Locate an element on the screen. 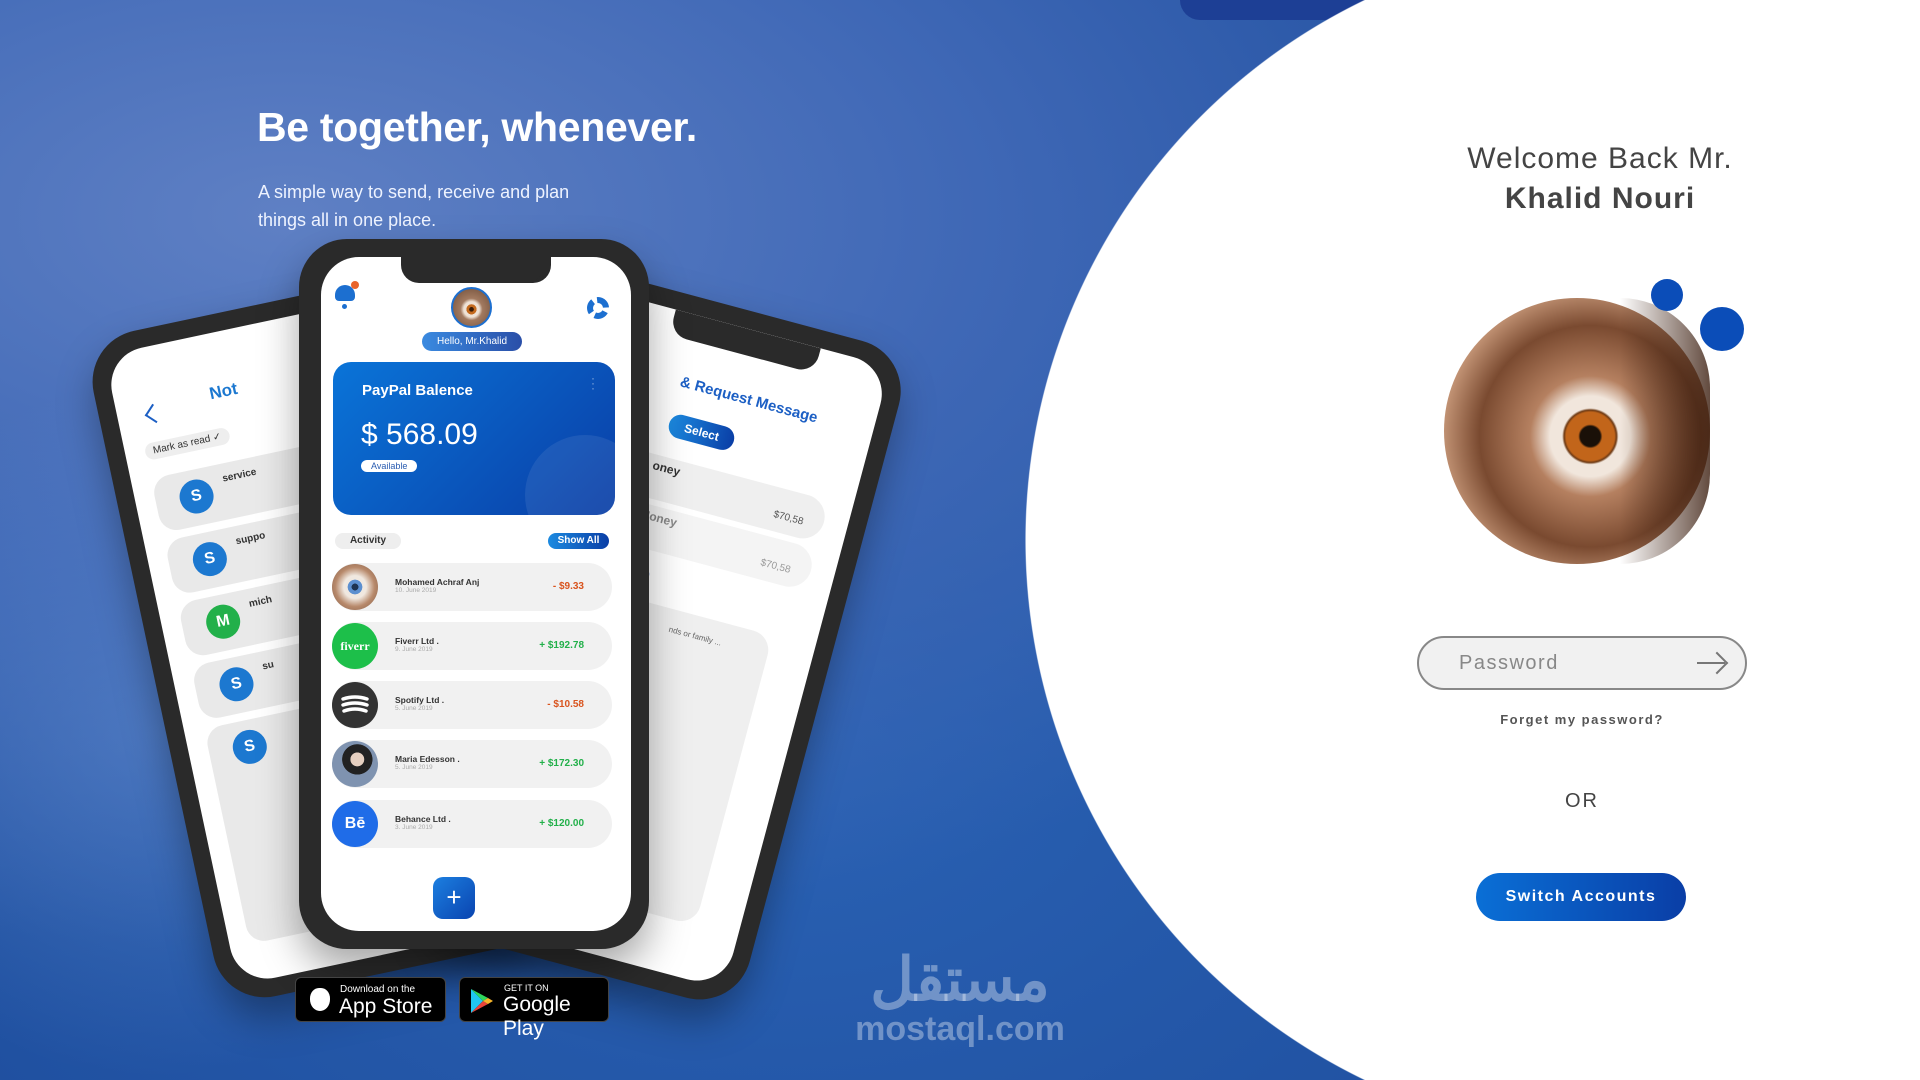 This screenshot has width=1920, height=1080. show-all-button: Show All is located at coordinates (578, 541).